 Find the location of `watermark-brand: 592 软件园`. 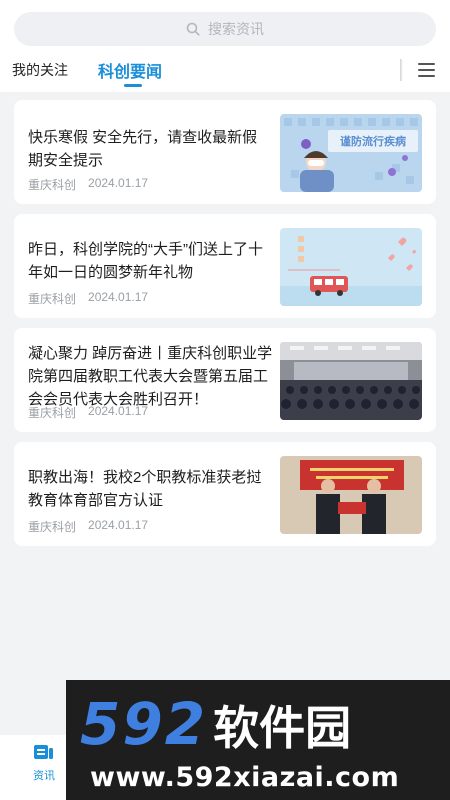

watermark-brand: 592 软件园 is located at coordinates (216, 724).